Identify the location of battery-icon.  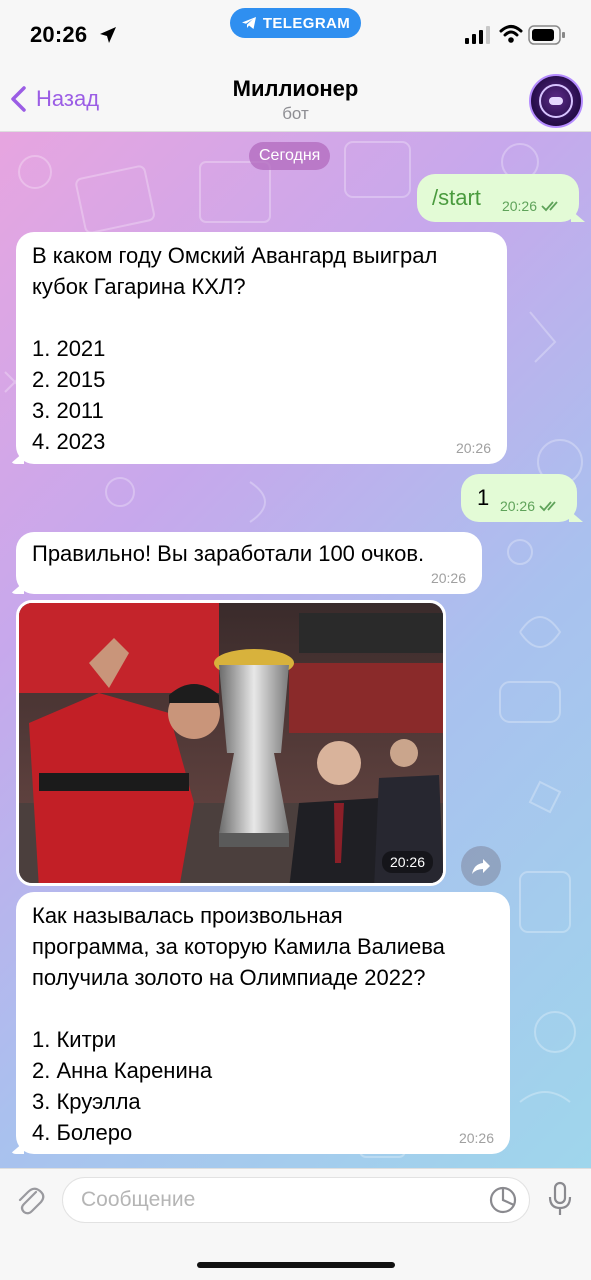
(546, 35).